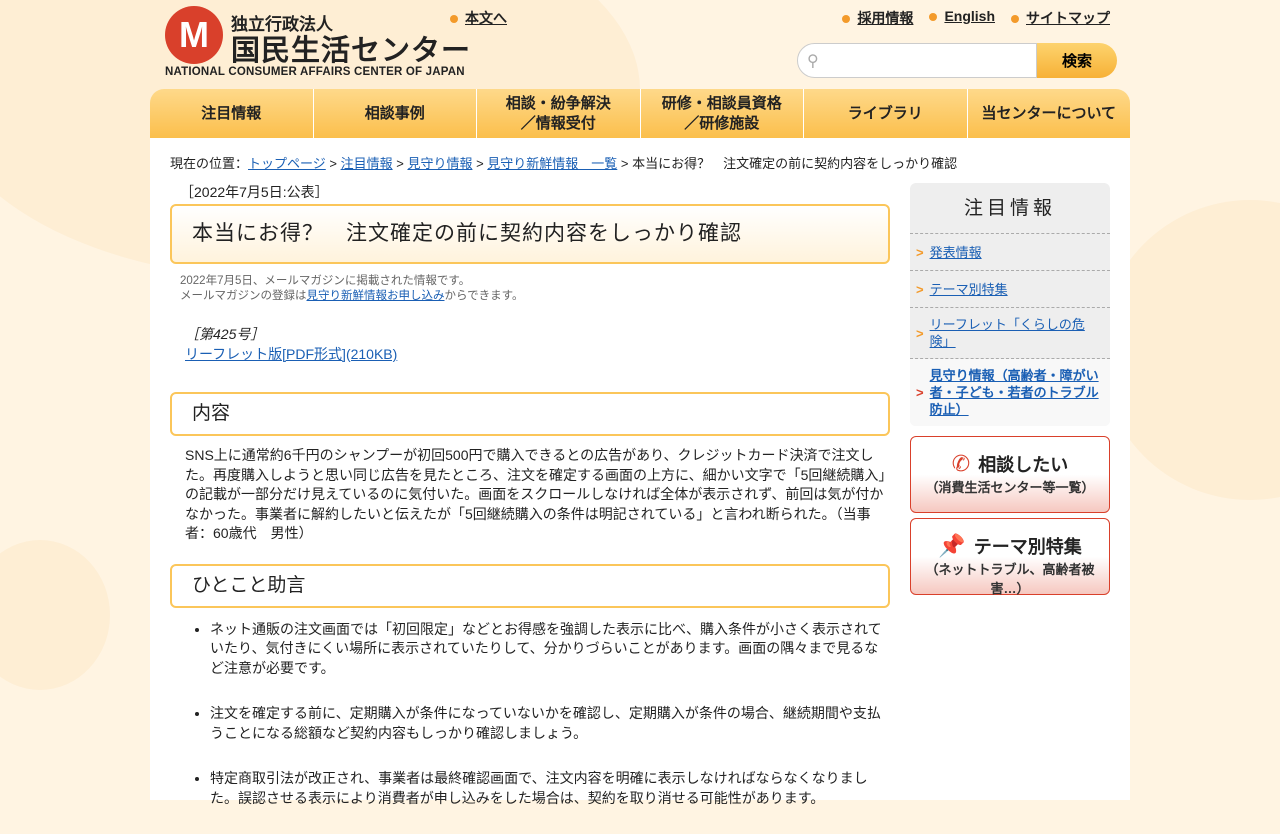  I want to click on section-heading-advice: ひとこと助言, so click(530, 585).